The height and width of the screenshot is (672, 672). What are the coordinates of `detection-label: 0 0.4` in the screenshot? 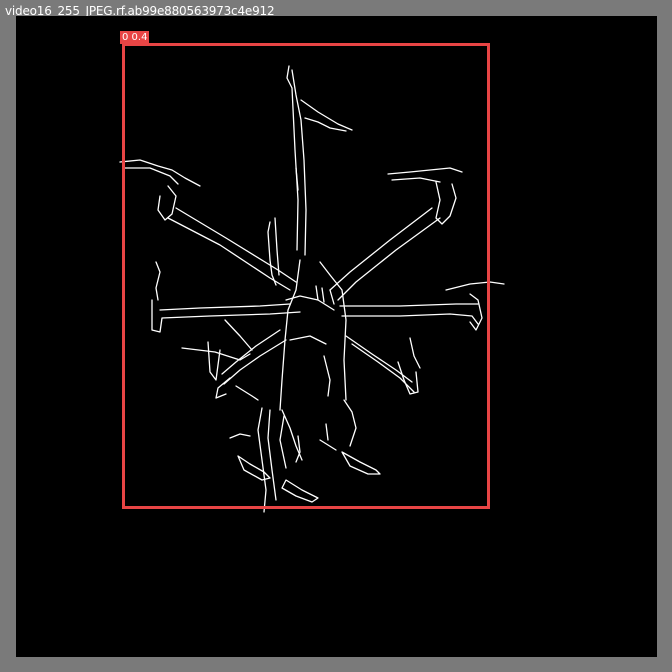 It's located at (135, 37).